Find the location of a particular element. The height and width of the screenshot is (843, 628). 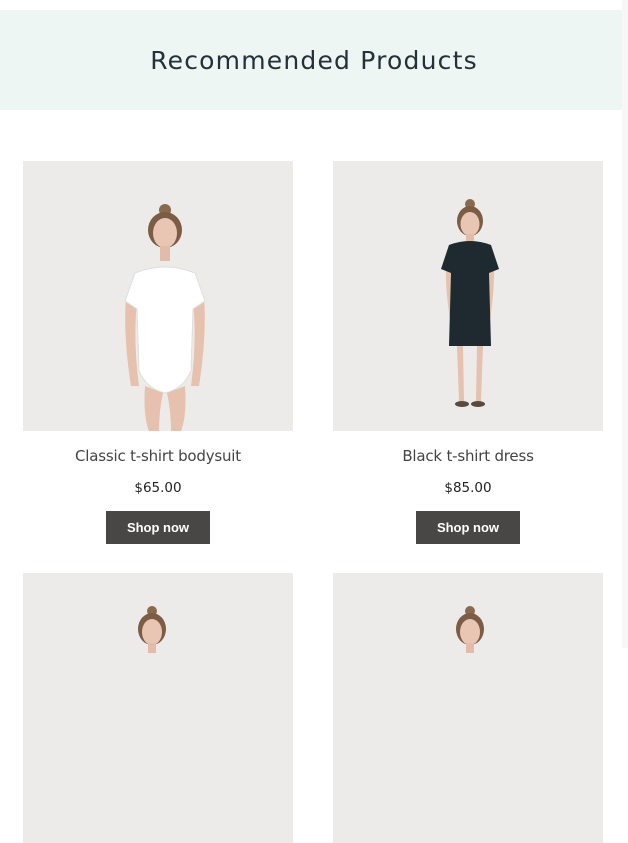

product-name: Black t-shirt dress is located at coordinates (468, 456).